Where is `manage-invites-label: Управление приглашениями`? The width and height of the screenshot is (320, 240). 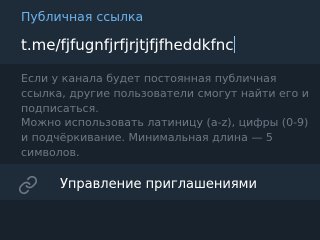 manage-invites-label: Управление приглашениями is located at coordinates (158, 184).